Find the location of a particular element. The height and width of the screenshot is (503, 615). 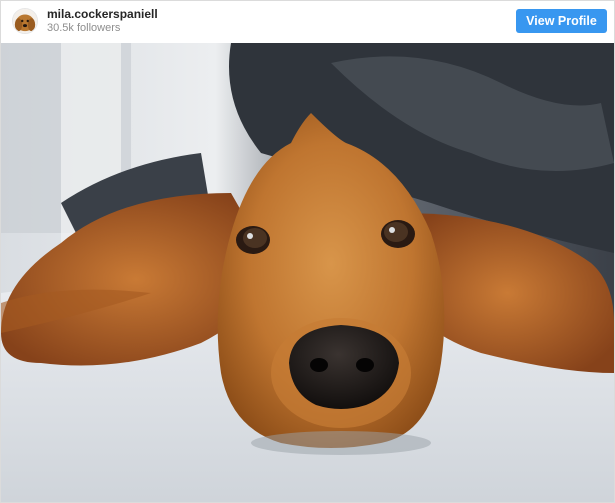

view-profile-button: View Profile is located at coordinates (561, 21).